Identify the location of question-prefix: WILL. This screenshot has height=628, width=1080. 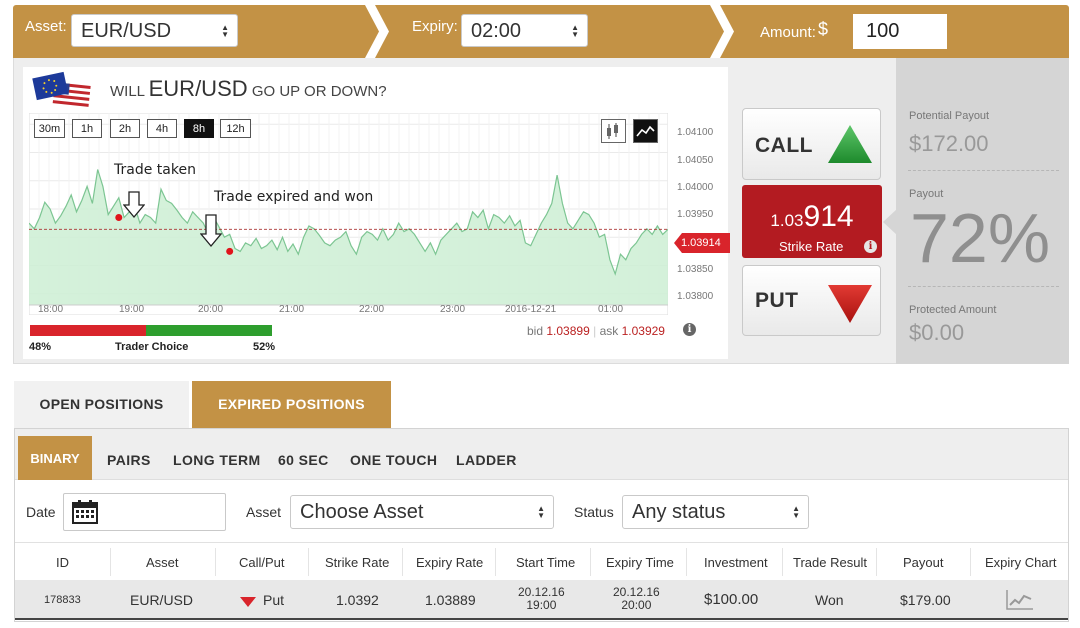
(127, 91).